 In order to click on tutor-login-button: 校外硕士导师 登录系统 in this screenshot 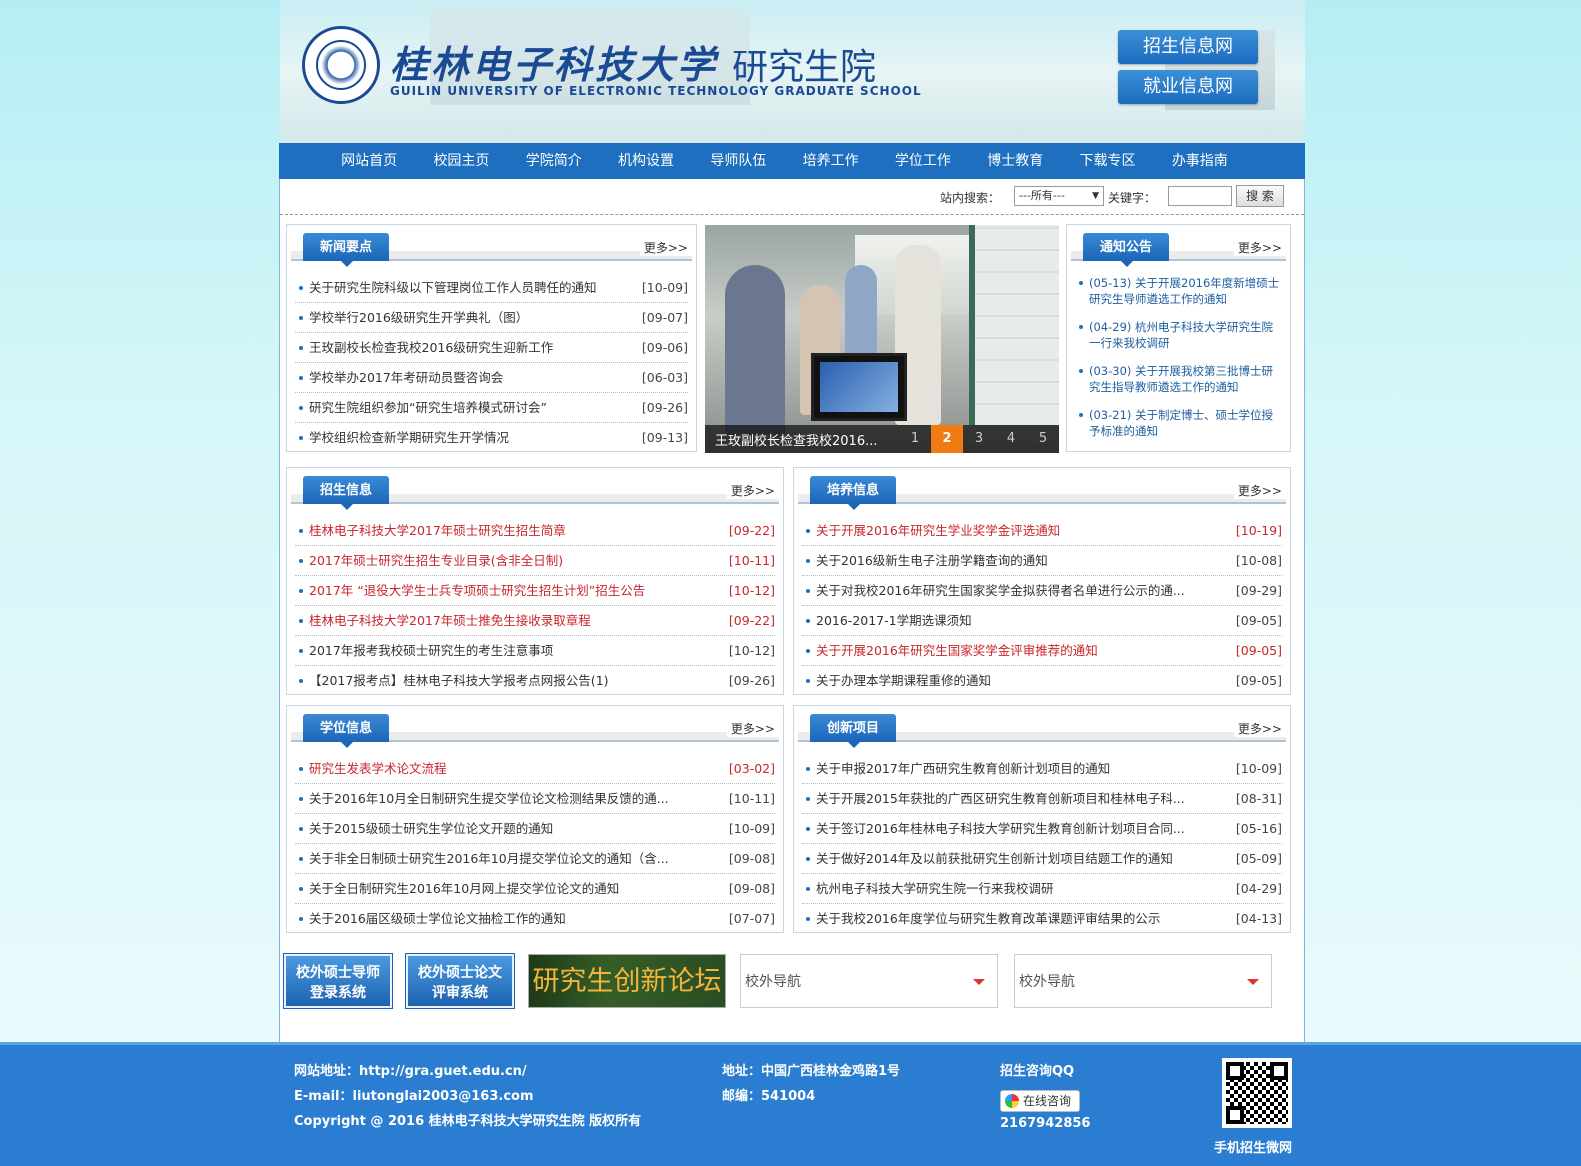, I will do `click(338, 981)`.